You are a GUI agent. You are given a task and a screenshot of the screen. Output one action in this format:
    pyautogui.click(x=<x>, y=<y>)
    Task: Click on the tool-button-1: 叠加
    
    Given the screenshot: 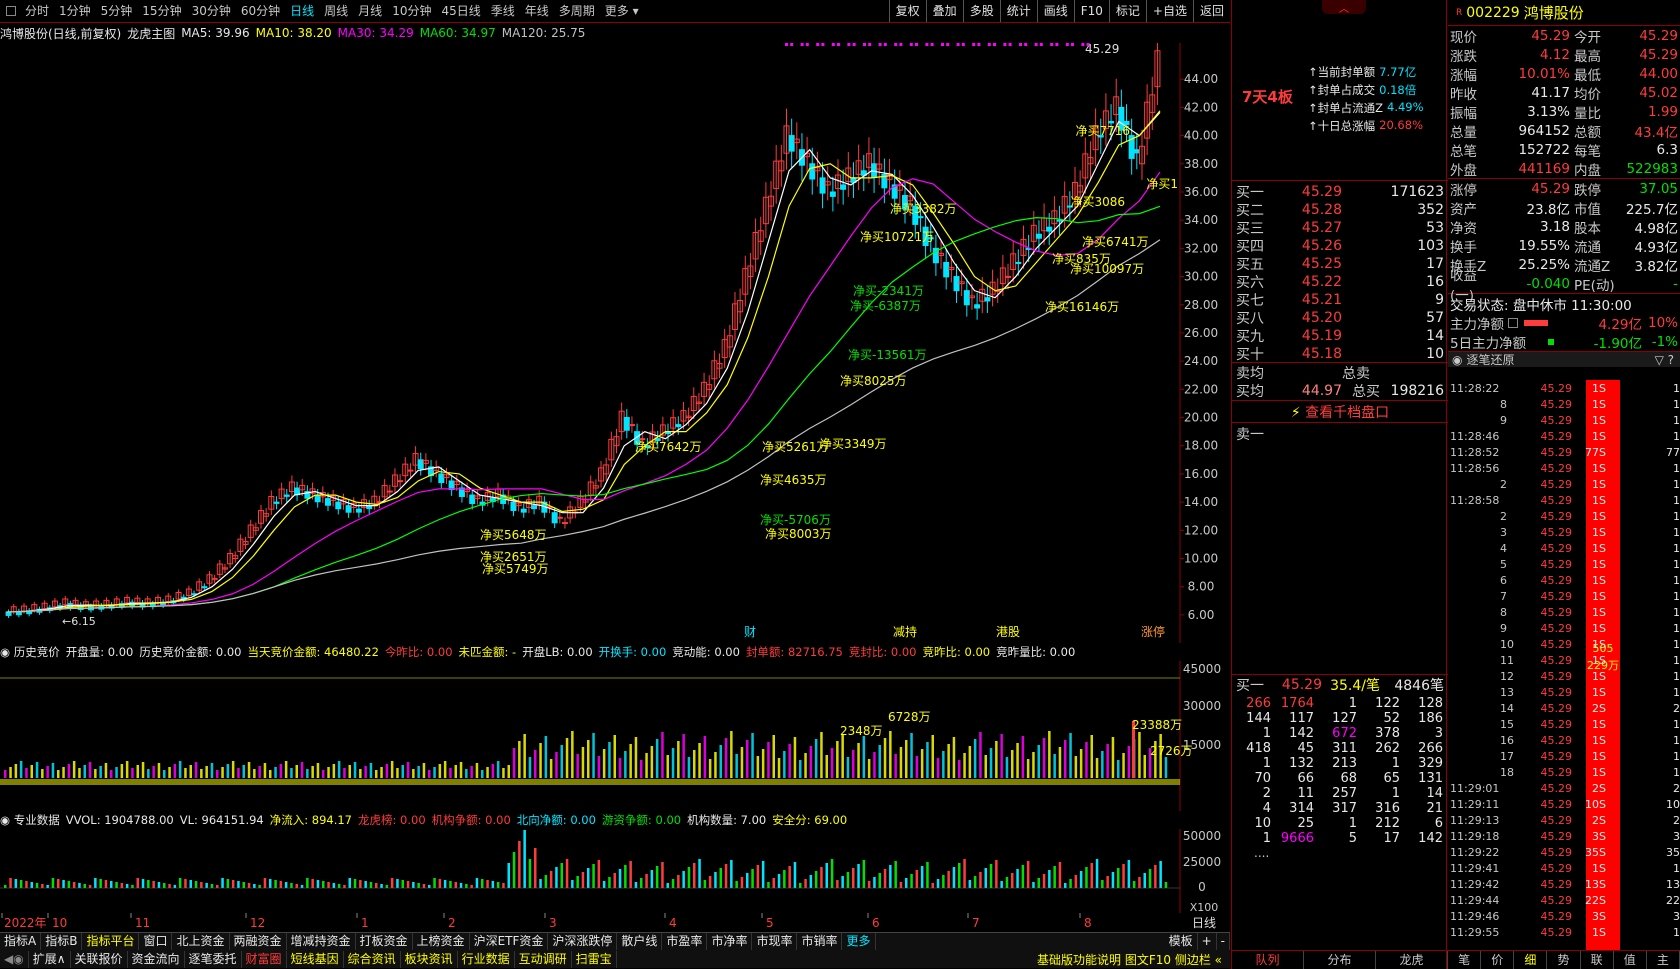 What is the action you would take?
    pyautogui.click(x=944, y=11)
    